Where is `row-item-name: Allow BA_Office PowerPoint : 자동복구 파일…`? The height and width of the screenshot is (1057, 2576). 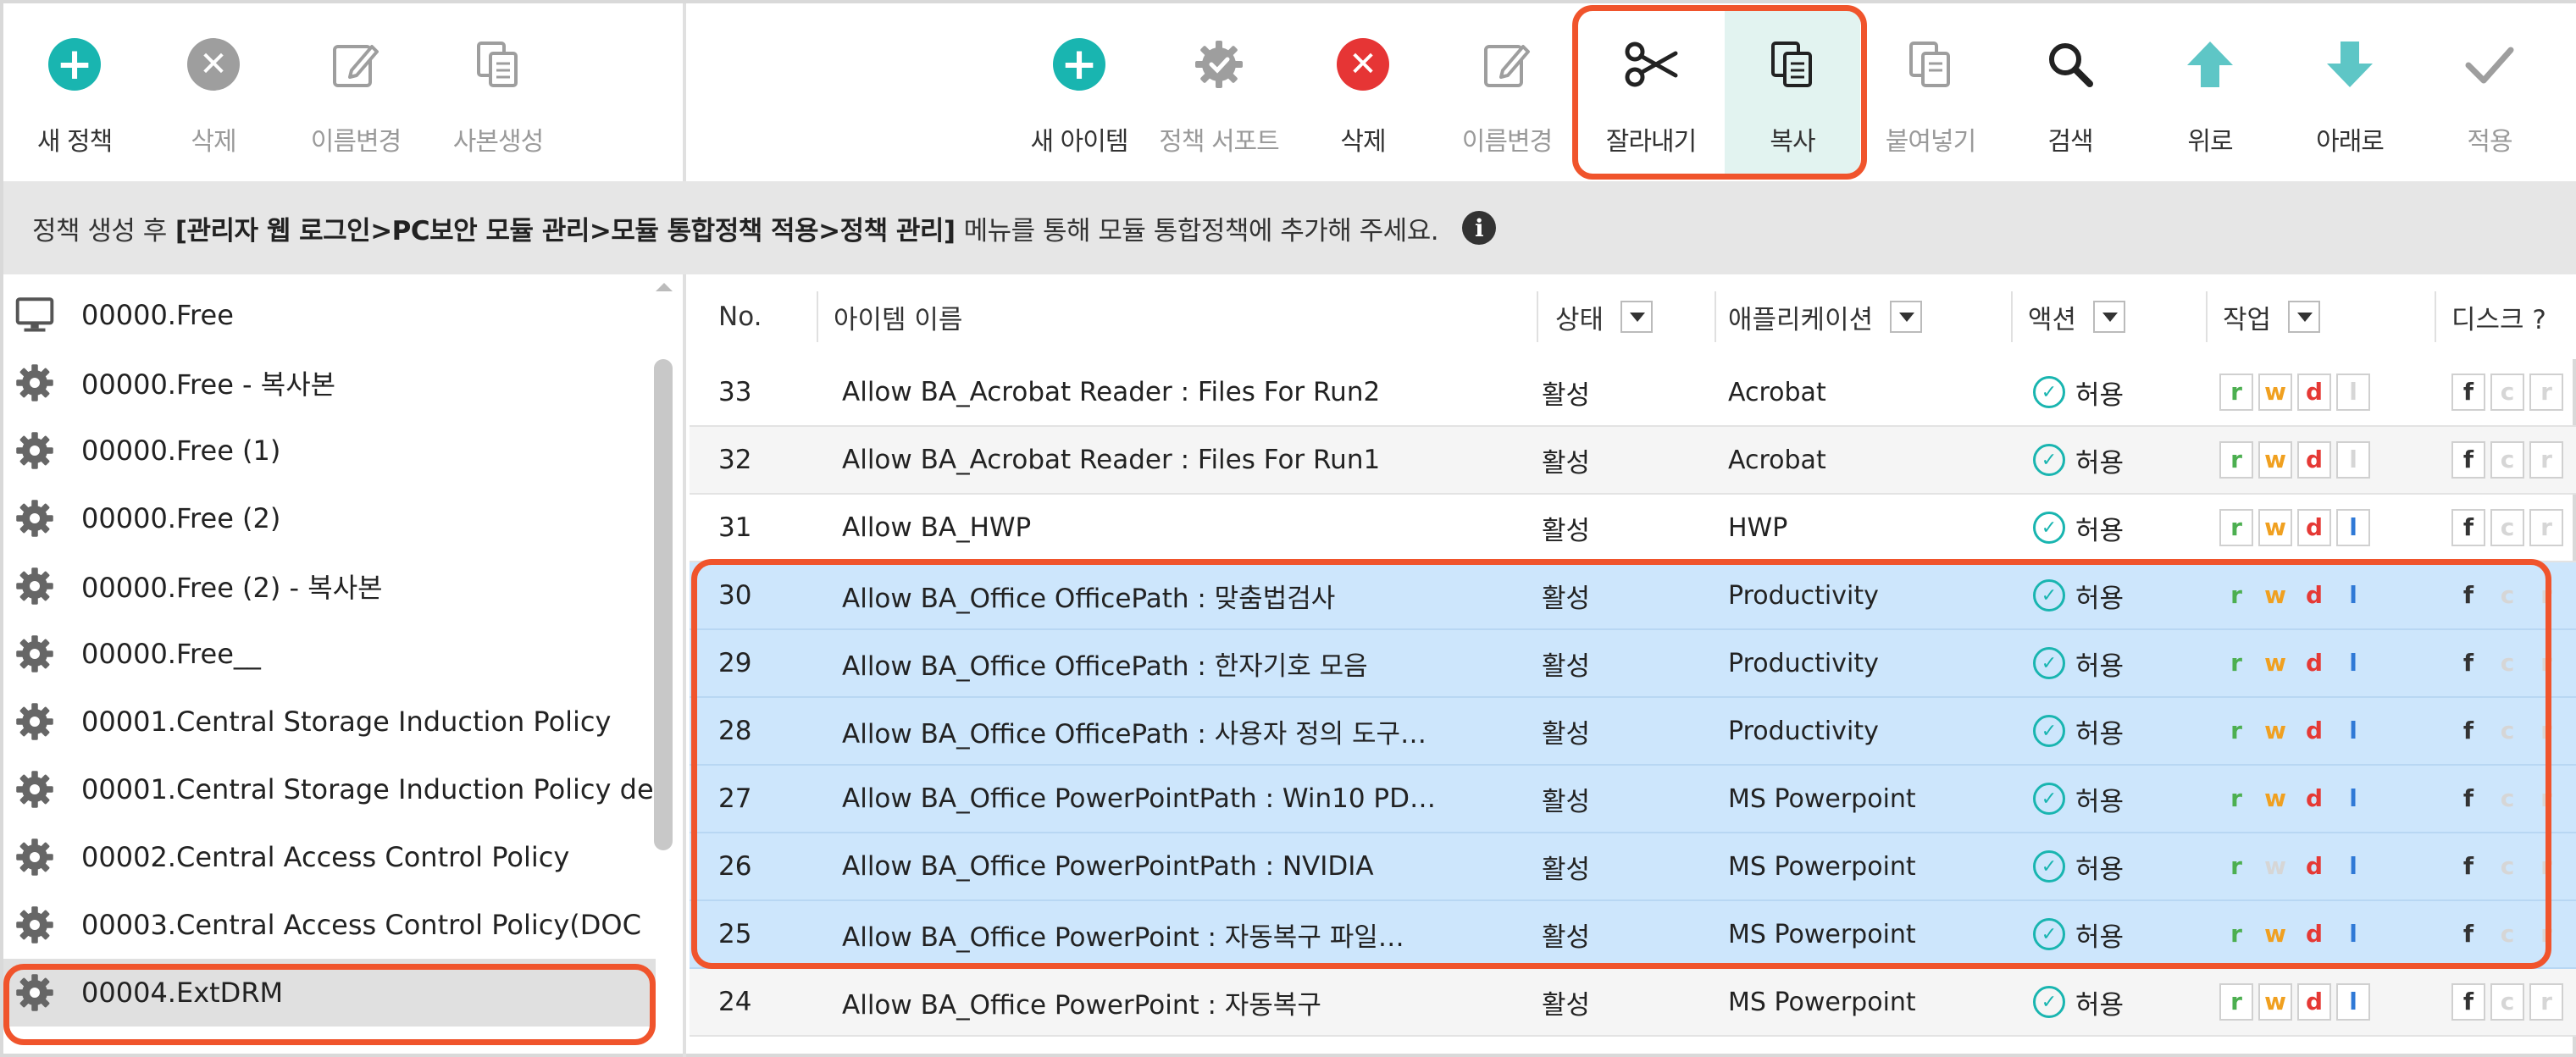 row-item-name: Allow BA_Office PowerPoint : 자동복구 파일… is located at coordinates (1123, 937).